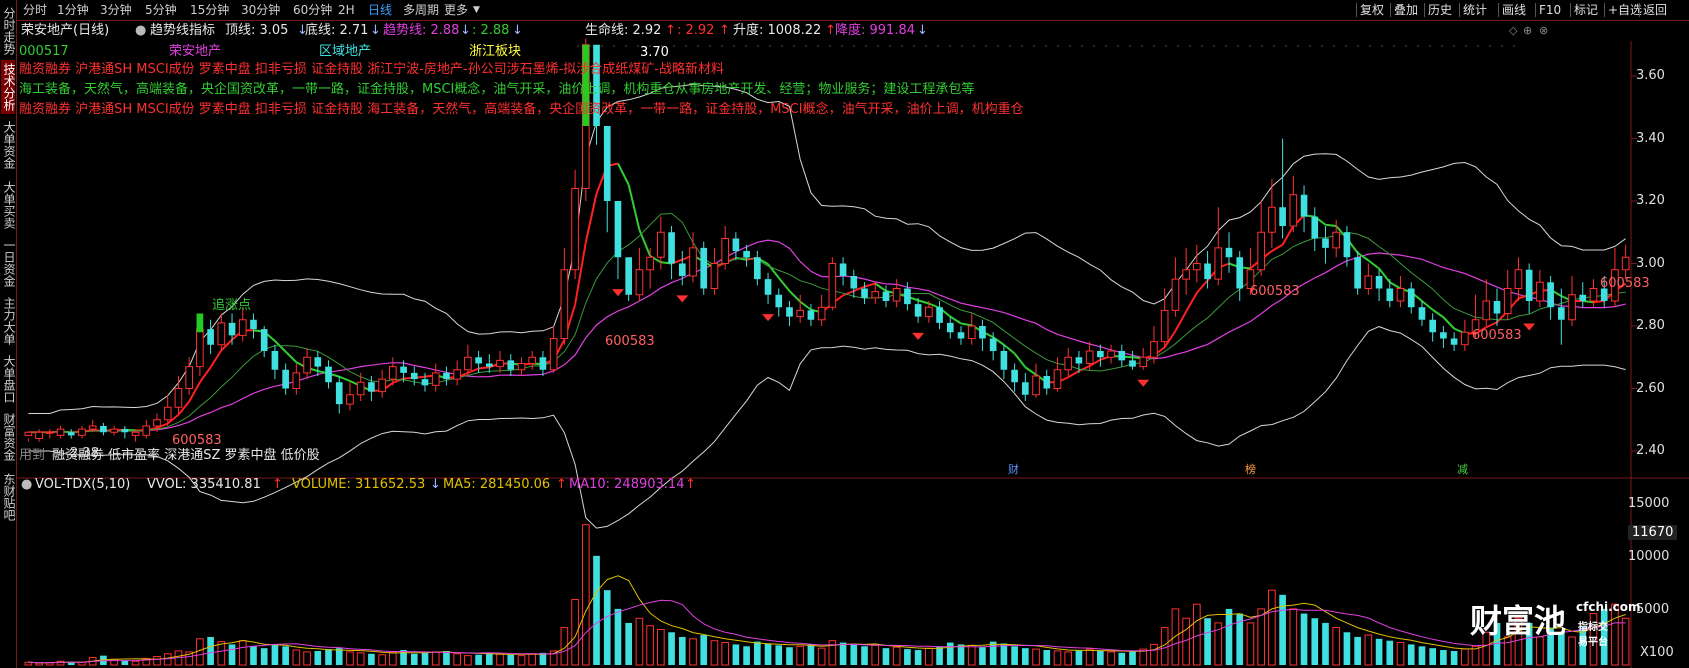 The width and height of the screenshot is (1689, 668). Describe the element at coordinates (209, 10) in the screenshot. I see `period-tab: 15分钟` at that location.